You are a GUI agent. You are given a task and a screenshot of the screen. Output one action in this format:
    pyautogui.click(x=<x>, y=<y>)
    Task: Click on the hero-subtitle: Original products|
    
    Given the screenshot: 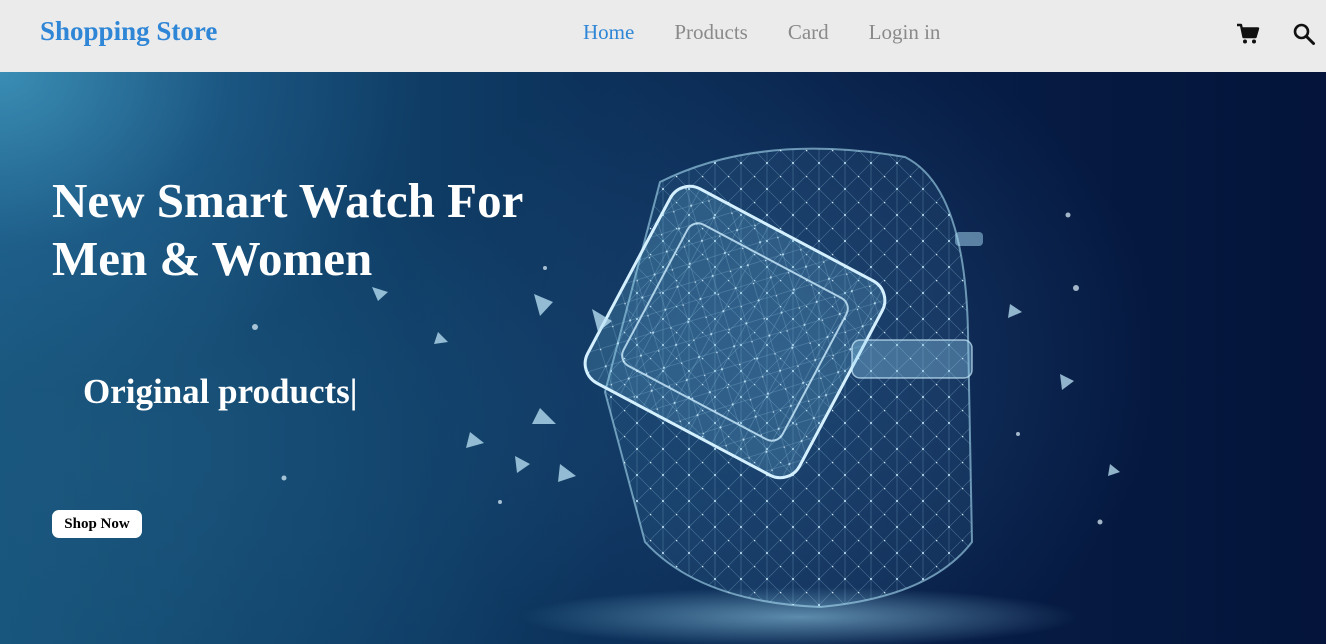 What is the action you would take?
    pyautogui.click(x=220, y=391)
    